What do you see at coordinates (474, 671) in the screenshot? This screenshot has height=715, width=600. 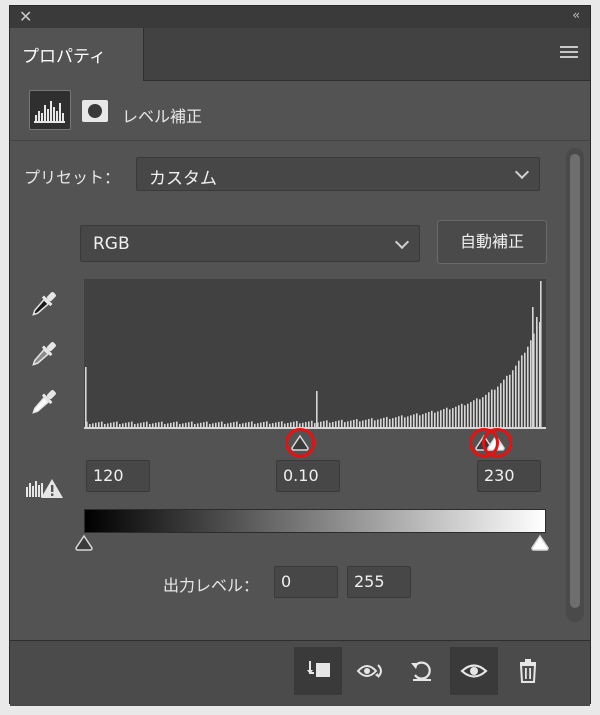 I see `toggle-visibility-button` at bounding box center [474, 671].